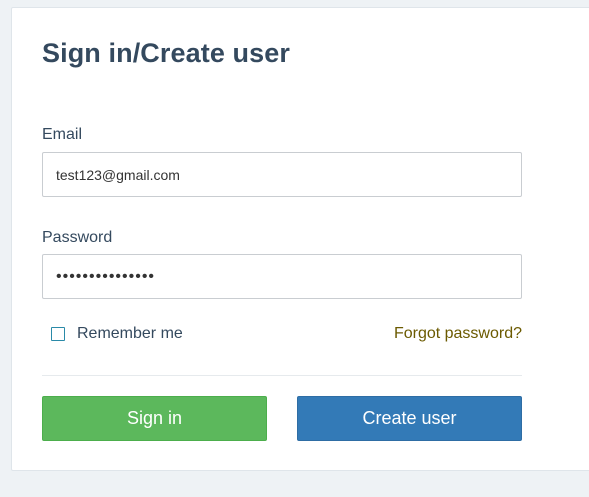 The height and width of the screenshot is (497, 589). I want to click on email-field, so click(282, 174).